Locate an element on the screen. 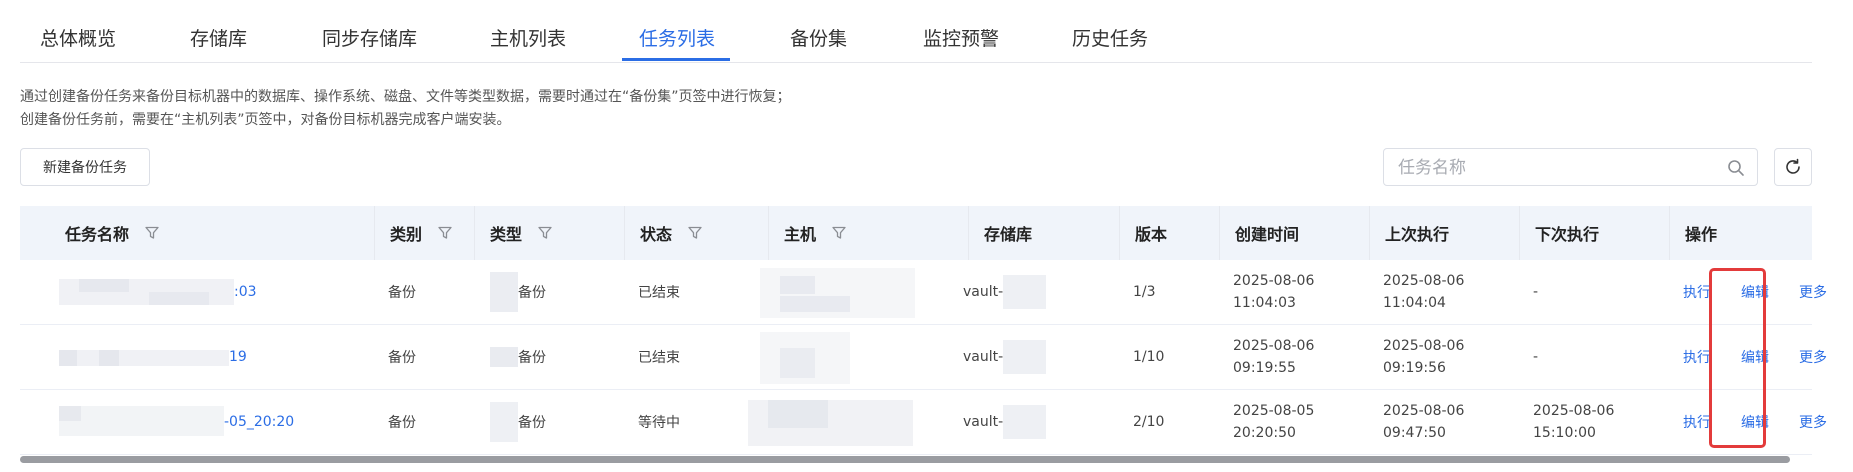  created-time: 09:19:55 is located at coordinates (1264, 368).